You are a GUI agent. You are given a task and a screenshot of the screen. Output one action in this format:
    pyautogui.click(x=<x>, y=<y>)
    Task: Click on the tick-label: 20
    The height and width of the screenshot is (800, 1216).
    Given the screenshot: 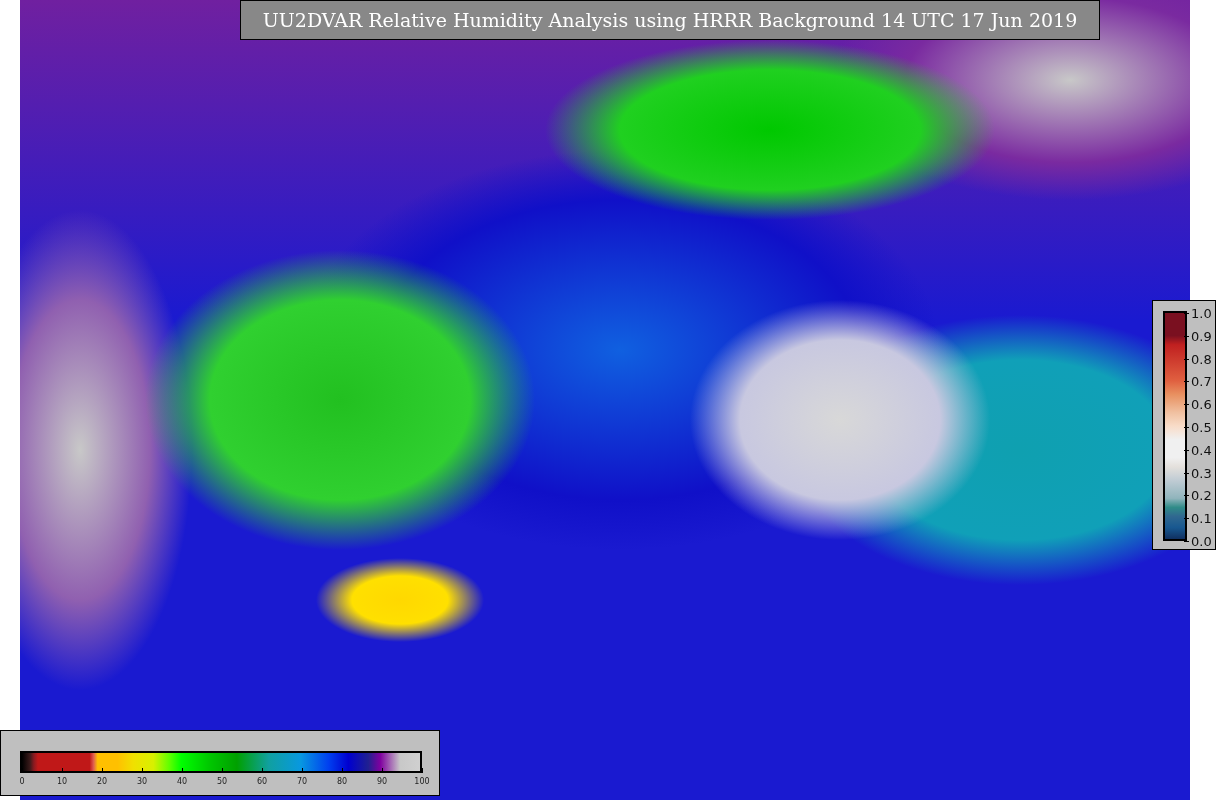 What is the action you would take?
    pyautogui.click(x=102, y=782)
    